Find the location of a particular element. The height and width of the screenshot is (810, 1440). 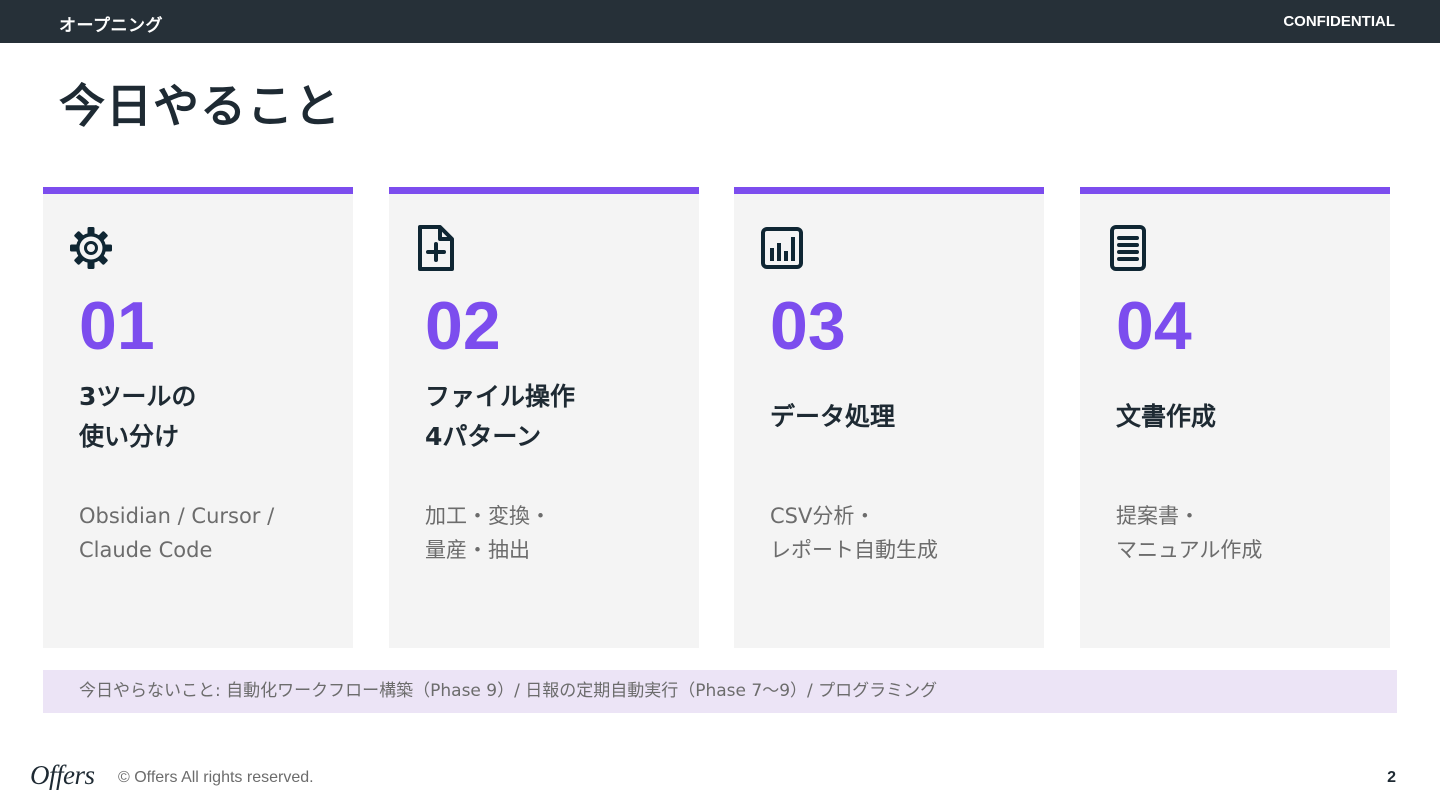

gear-icon is located at coordinates (91, 248).